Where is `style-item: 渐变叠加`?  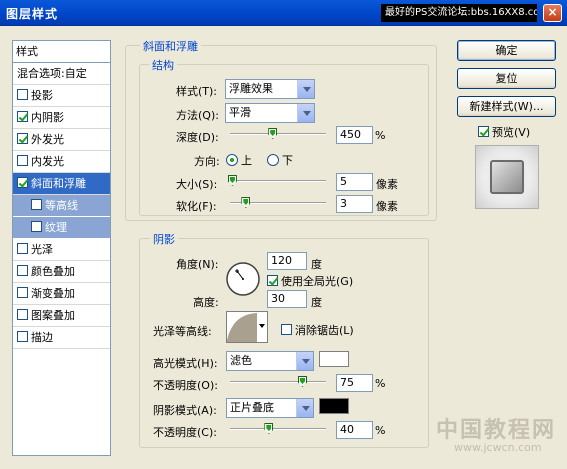 style-item: 渐变叠加 is located at coordinates (61, 294).